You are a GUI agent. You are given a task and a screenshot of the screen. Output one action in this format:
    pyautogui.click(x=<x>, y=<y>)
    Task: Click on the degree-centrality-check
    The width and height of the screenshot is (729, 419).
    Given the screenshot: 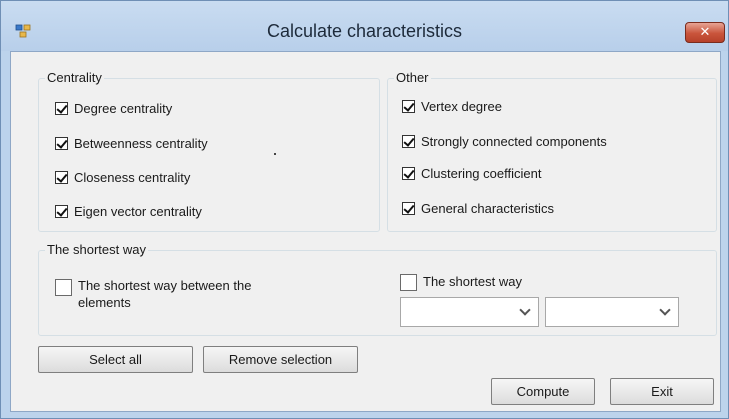 What is the action you would take?
    pyautogui.click(x=61, y=108)
    